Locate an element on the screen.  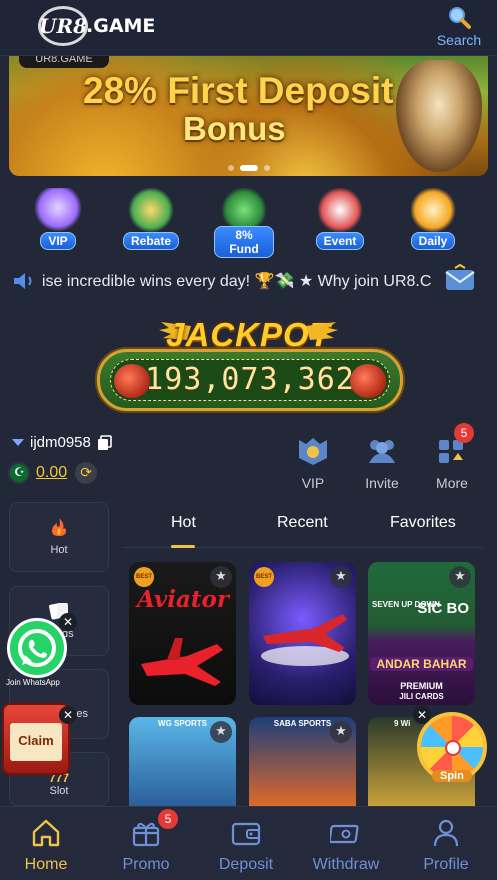
bottom-navigation: Home Promo 5 Deposit Withdraw Profile is located at coordinates (248, 843).